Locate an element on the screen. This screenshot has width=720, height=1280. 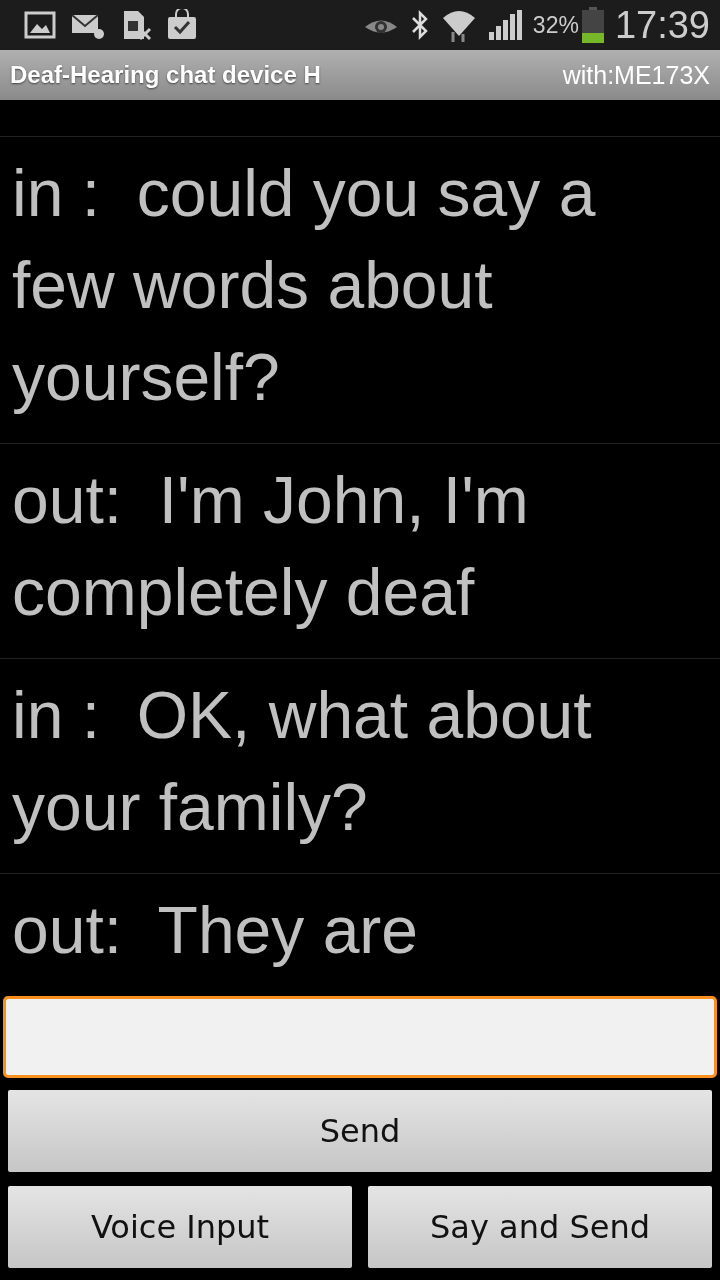
connection-label: with:ME173X is located at coordinates (636, 75).